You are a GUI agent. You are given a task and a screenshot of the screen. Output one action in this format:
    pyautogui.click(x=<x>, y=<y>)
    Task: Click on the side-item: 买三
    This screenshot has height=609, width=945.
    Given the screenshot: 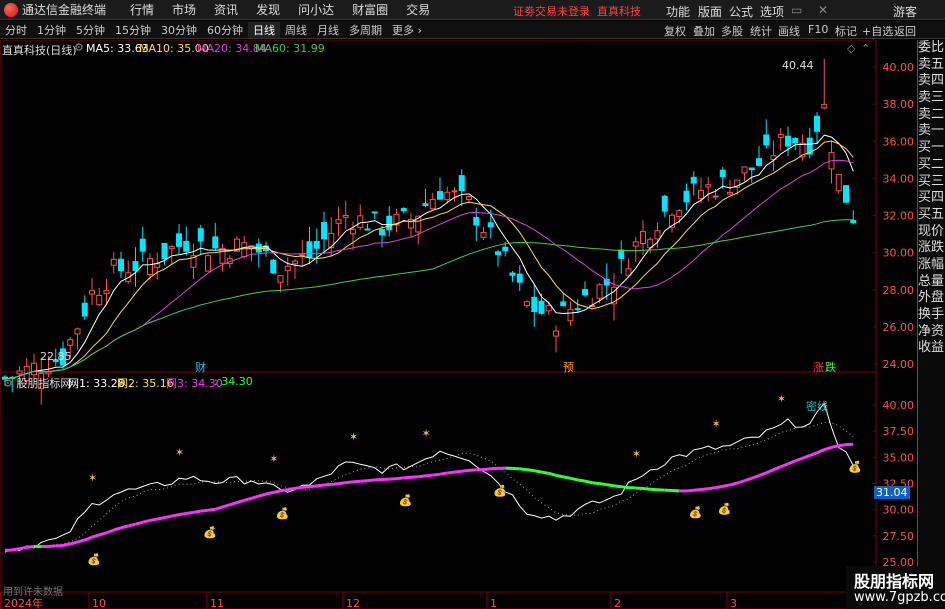 What is the action you would take?
    pyautogui.click(x=931, y=182)
    